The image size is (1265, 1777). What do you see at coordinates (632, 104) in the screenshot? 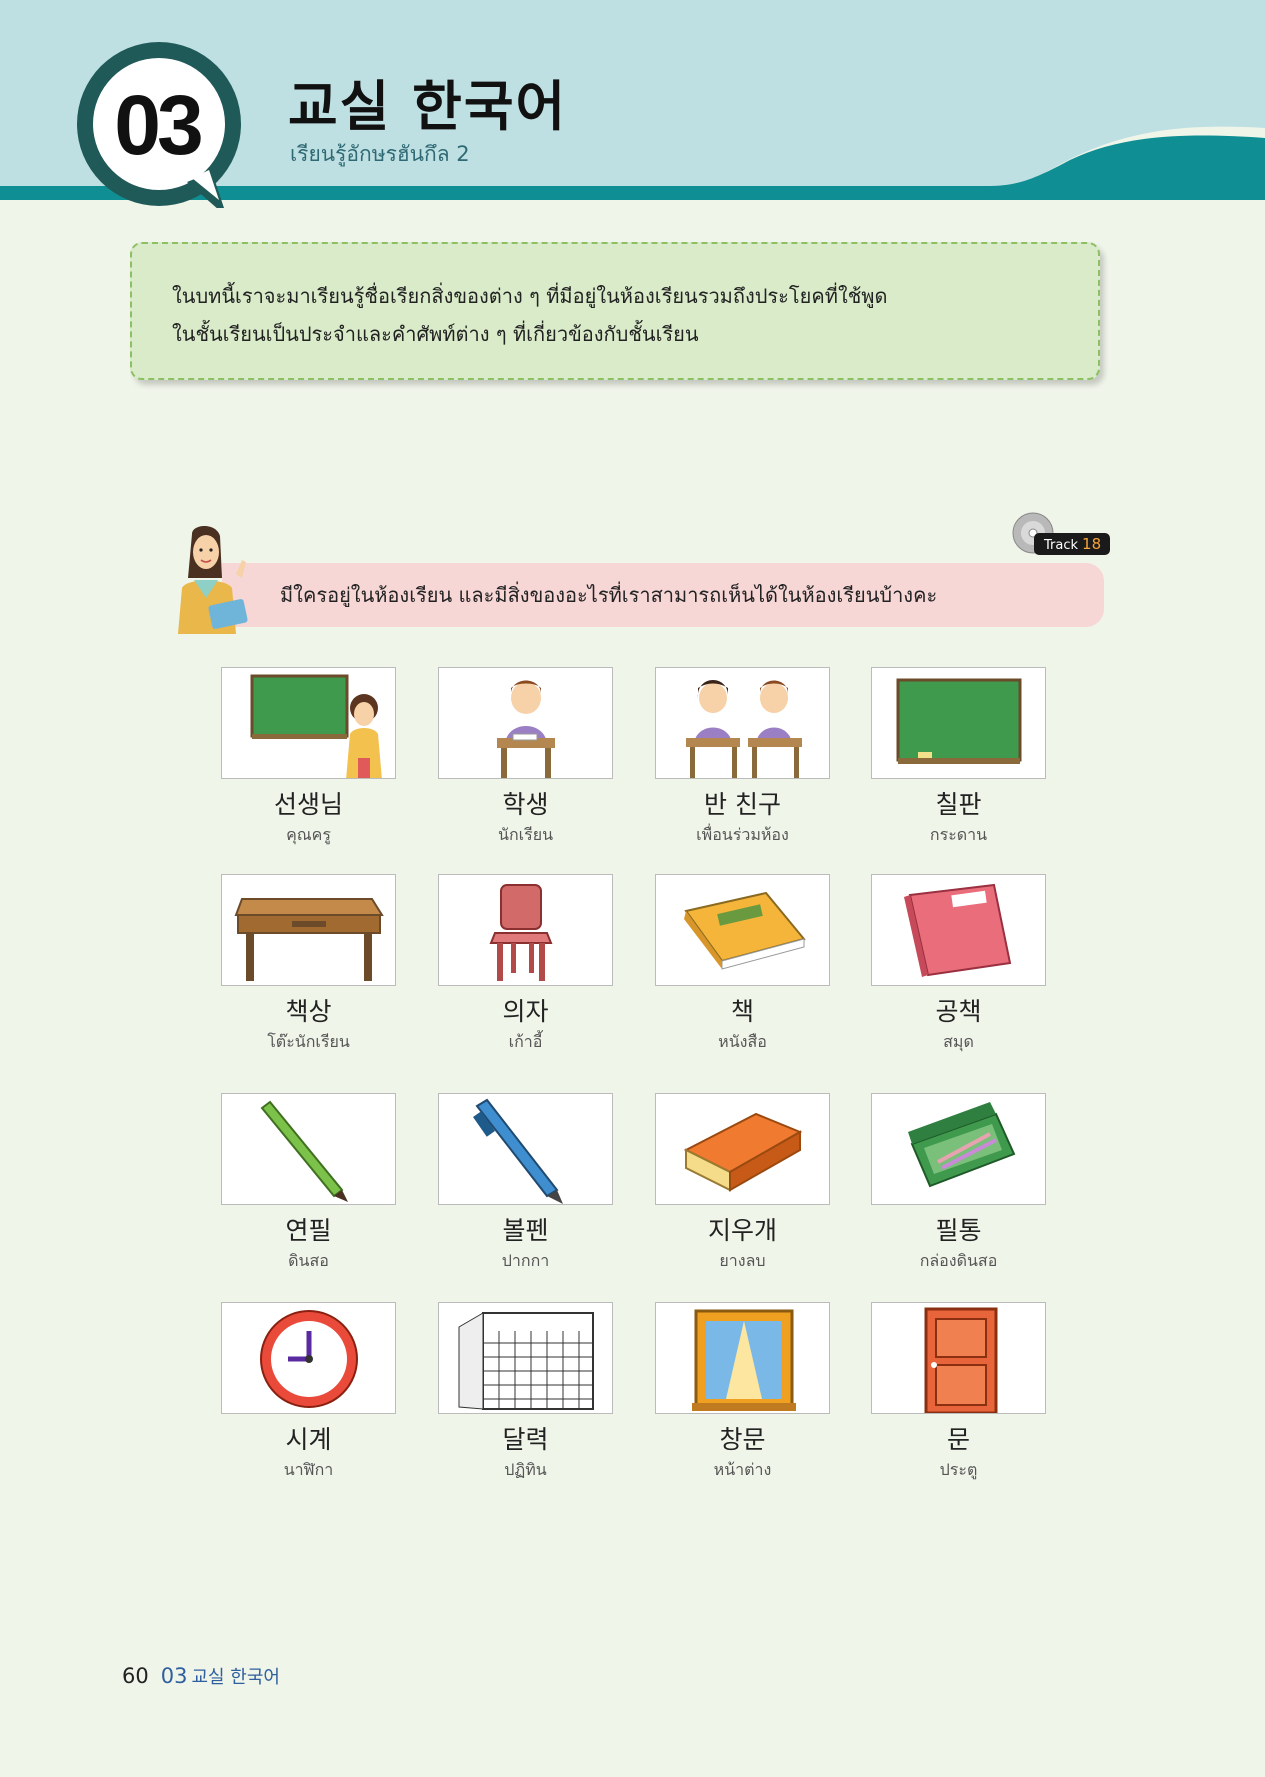
I see `chapter-header: 03 교실 한국어 เรียนรู้อักษรฮันกึล 2` at bounding box center [632, 104].